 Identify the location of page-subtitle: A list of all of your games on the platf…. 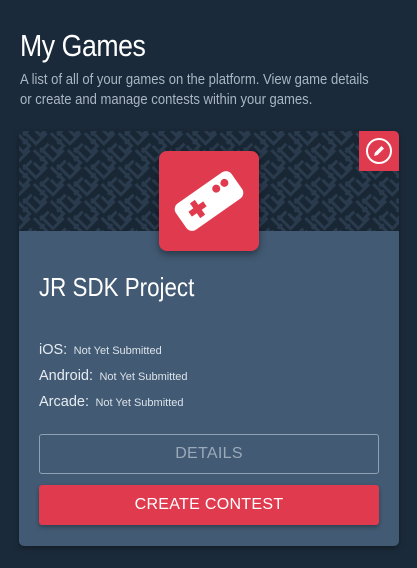
(194, 90).